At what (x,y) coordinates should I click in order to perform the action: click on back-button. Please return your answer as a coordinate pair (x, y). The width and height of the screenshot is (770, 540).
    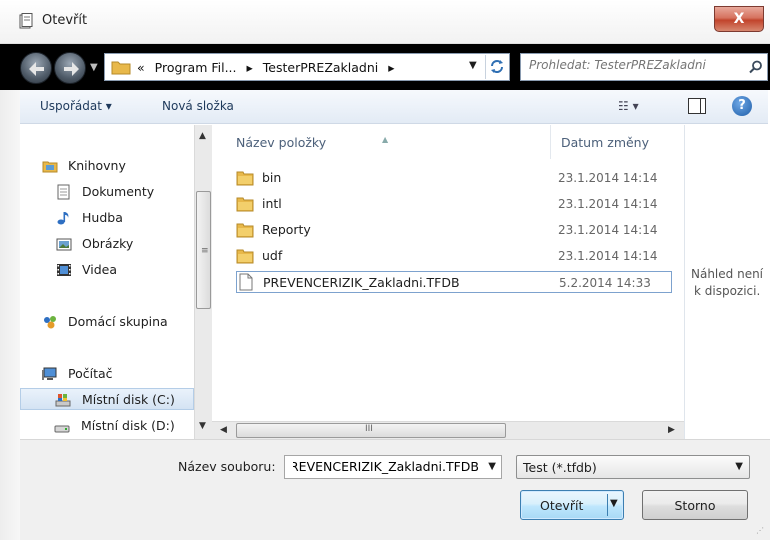
    Looking at the image, I should click on (36, 68).